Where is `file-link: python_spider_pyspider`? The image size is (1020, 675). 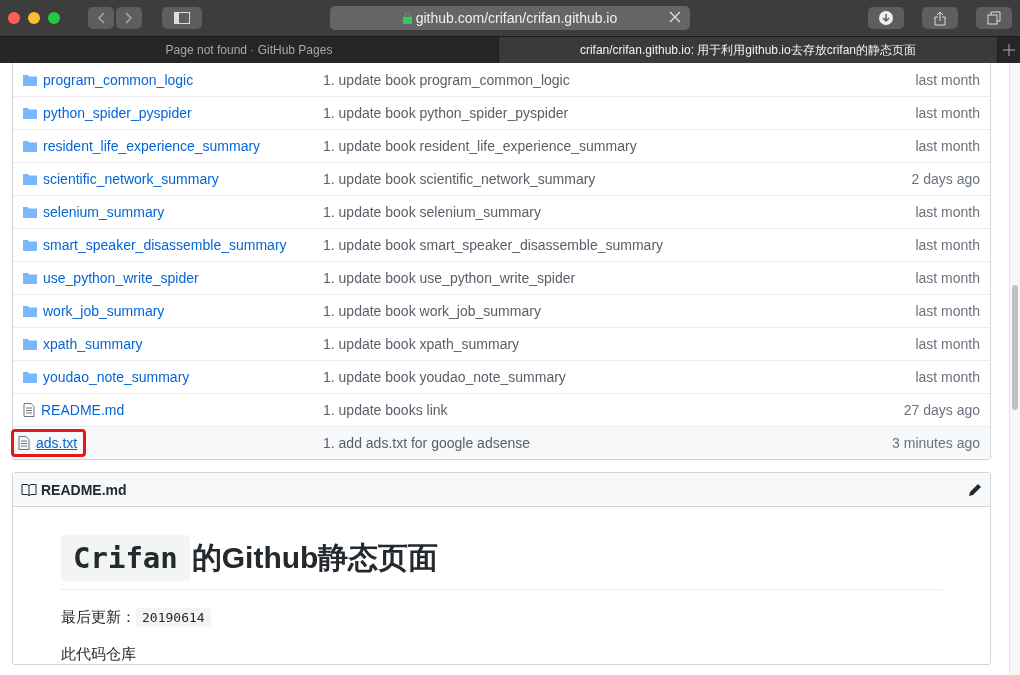
file-link: python_spider_pyspider is located at coordinates (117, 113).